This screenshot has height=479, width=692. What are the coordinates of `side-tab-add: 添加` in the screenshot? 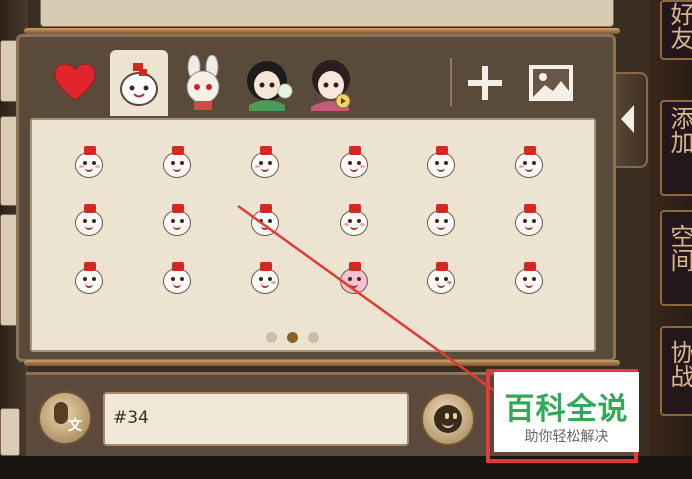 It's located at (676, 148).